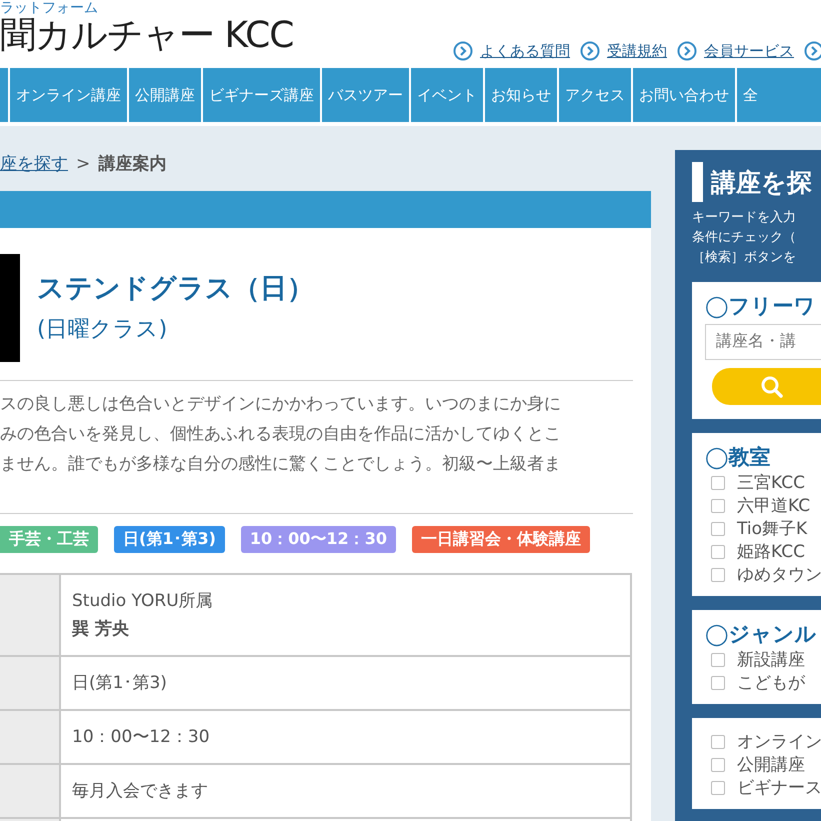 Image resolution: width=821 pixels, height=821 pixels. I want to click on breadcrumb-link: 座を探す, so click(34, 163).